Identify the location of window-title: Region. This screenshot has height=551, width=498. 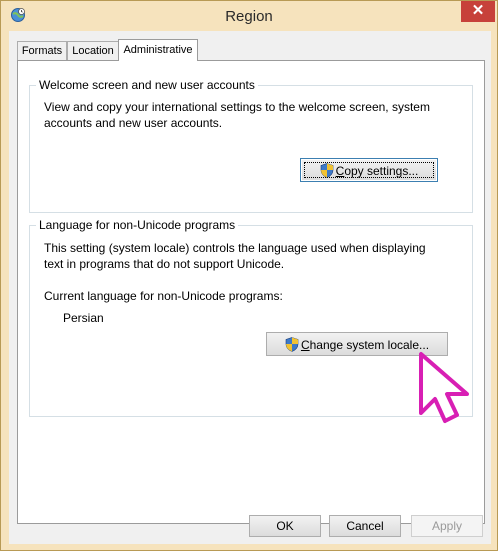
(249, 16).